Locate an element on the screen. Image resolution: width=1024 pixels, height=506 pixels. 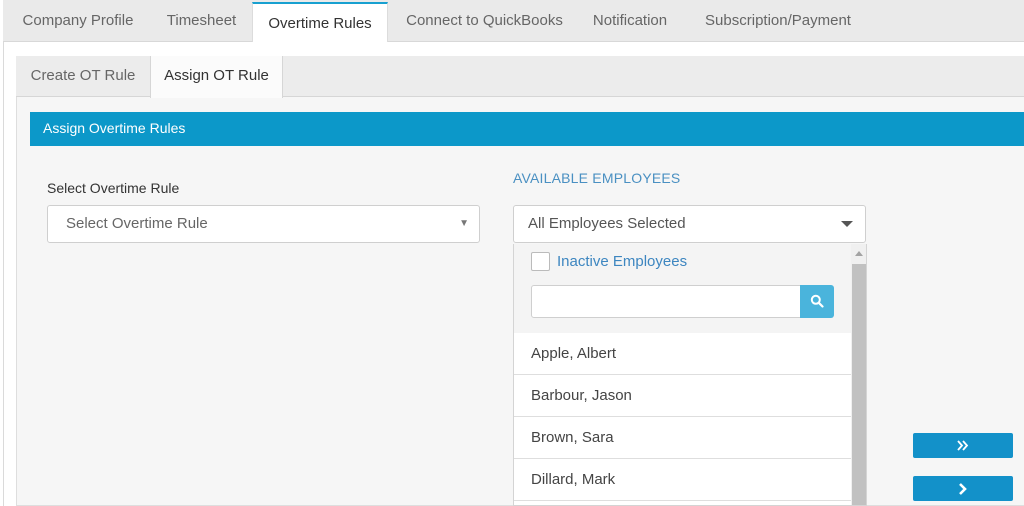
employee-list-item: Dillard, Mark is located at coordinates (682, 480).